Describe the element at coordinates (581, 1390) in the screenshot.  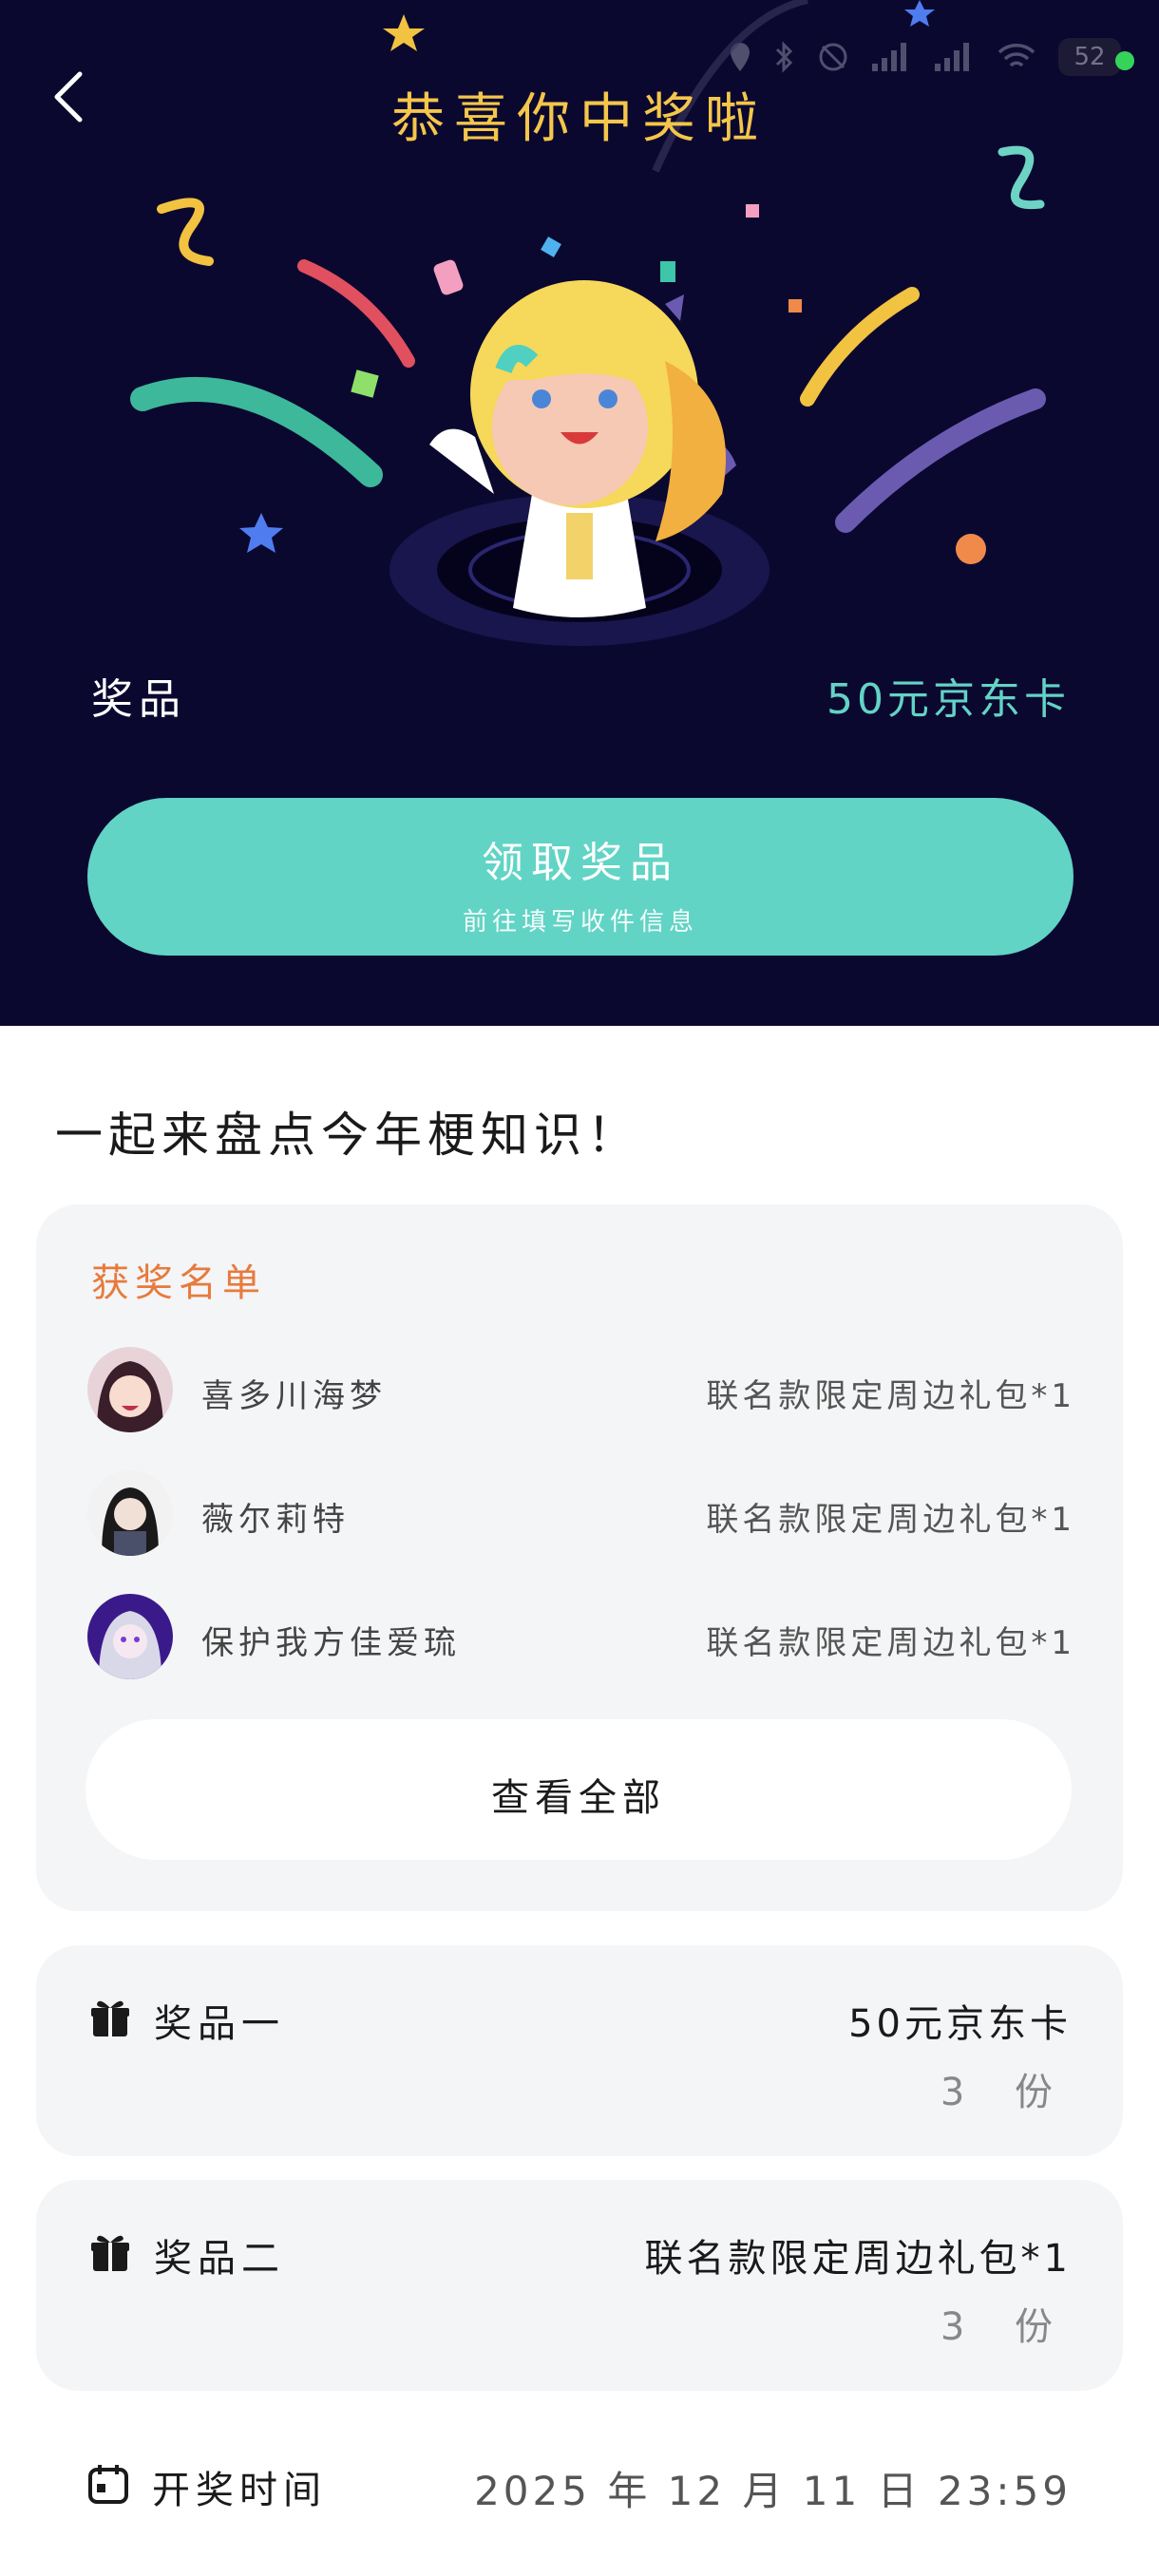
I see `winner-row: 喜多川海梦 联名款限定周边礼包*1` at that location.